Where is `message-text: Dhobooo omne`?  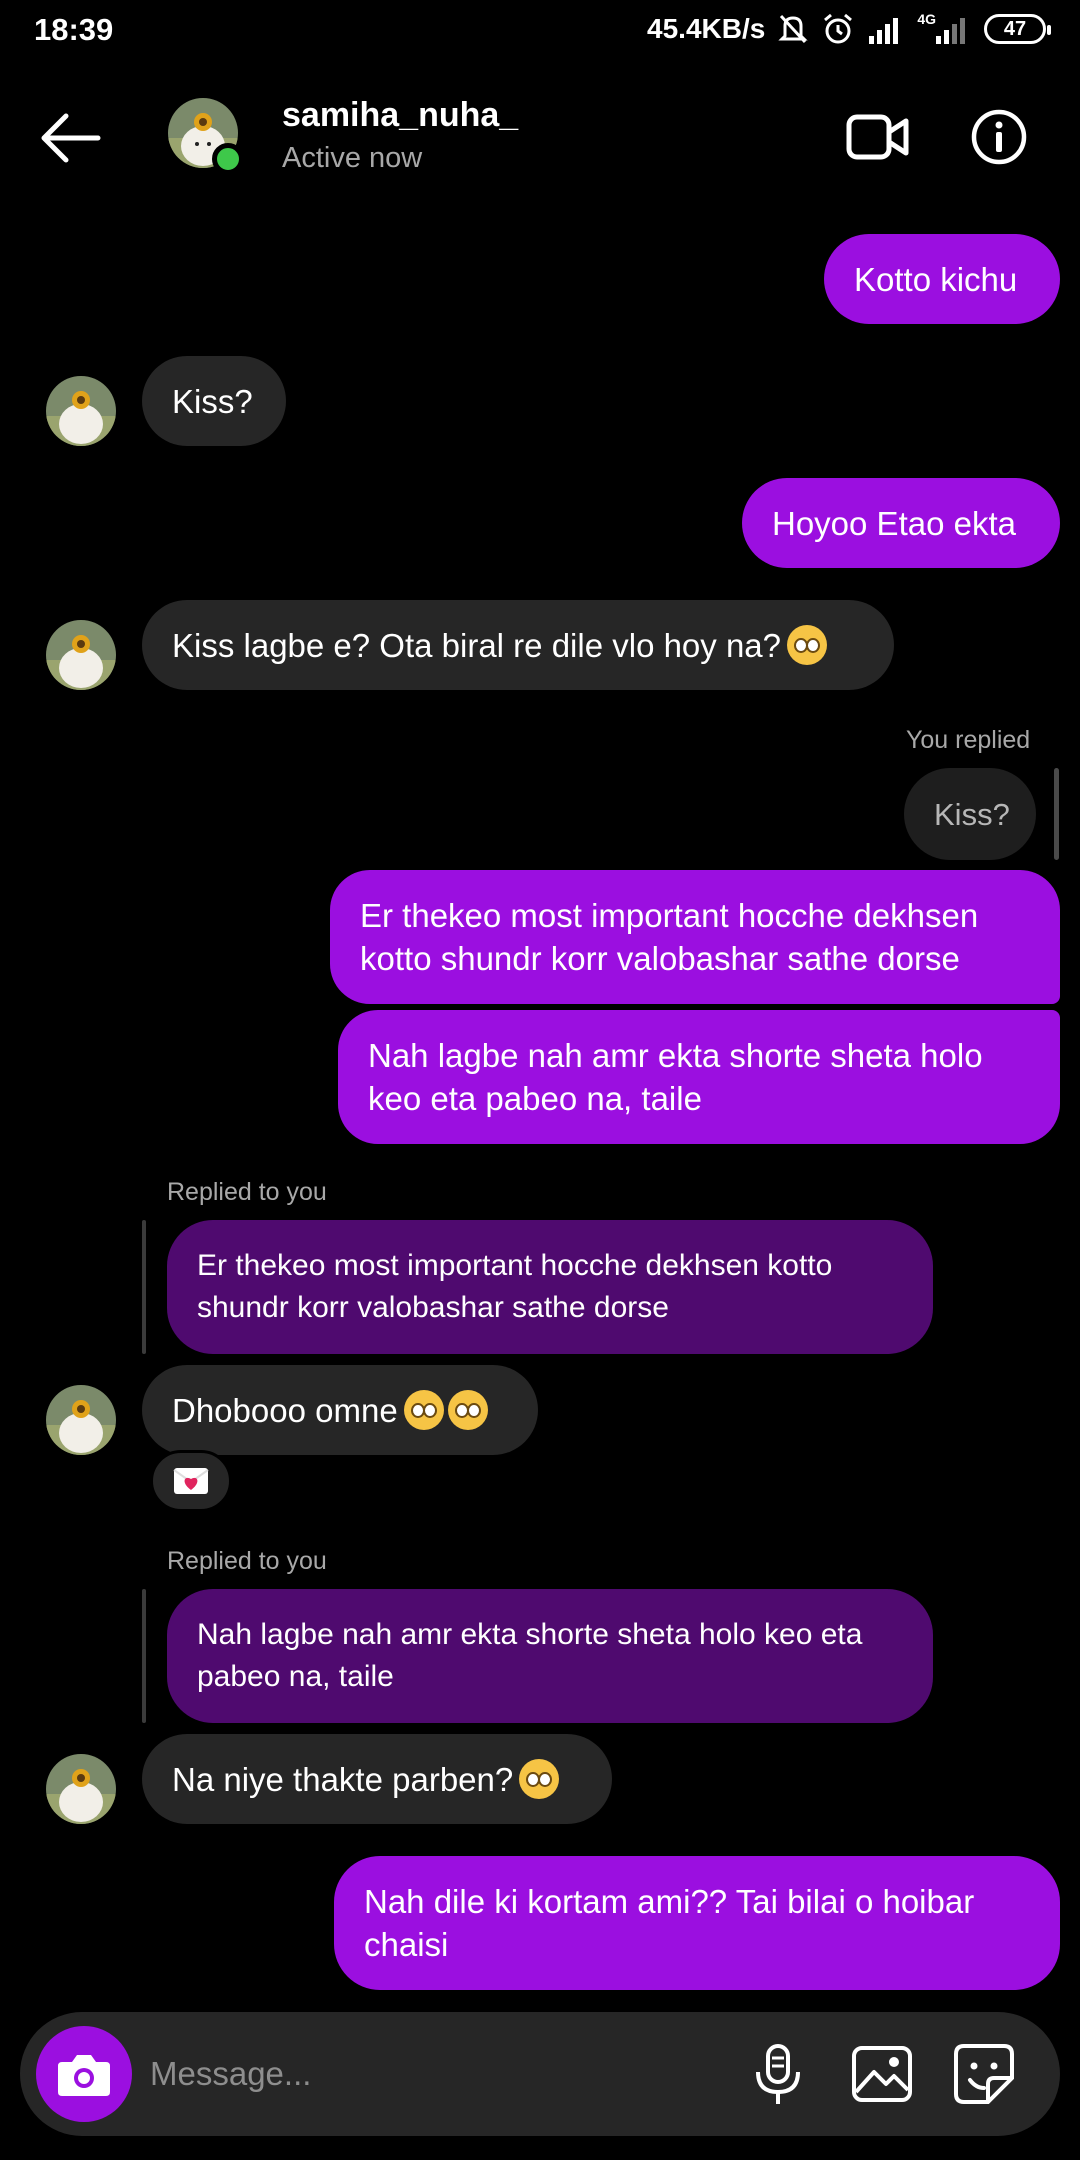 message-text: Dhobooo omne is located at coordinates (285, 1410).